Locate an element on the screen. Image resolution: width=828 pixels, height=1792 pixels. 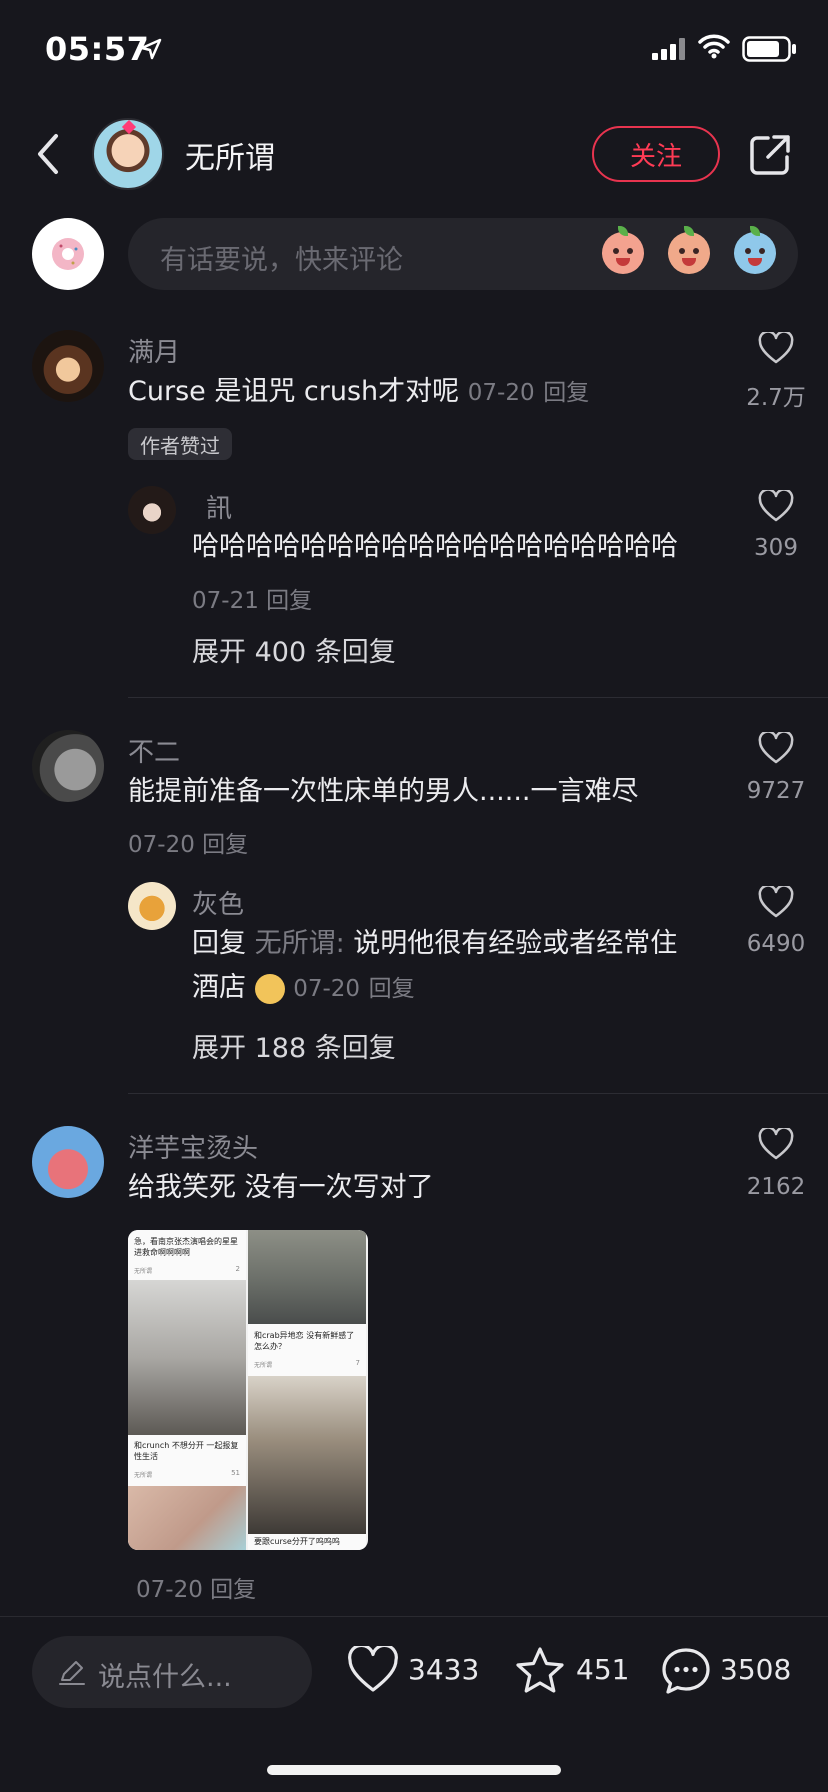
like-count: 2.7万 is located at coordinates (776, 398).